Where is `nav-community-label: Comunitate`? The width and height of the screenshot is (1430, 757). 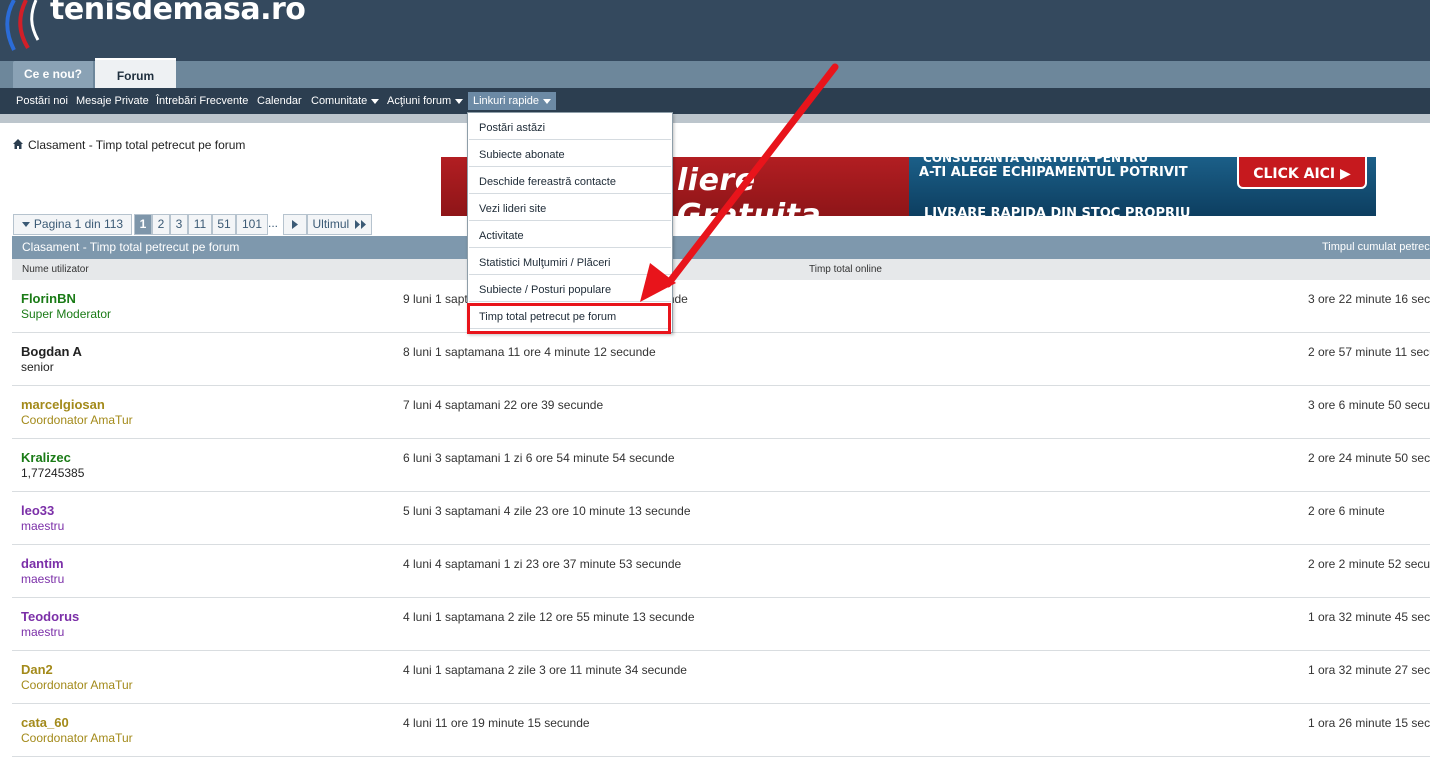 nav-community-label: Comunitate is located at coordinates (339, 101).